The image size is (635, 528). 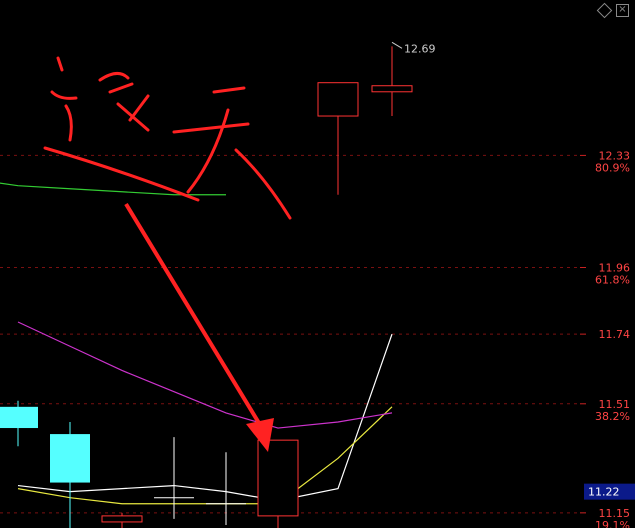 What do you see at coordinates (612, 167) in the screenshot?
I see `fib-label: 80.9%` at bounding box center [612, 167].